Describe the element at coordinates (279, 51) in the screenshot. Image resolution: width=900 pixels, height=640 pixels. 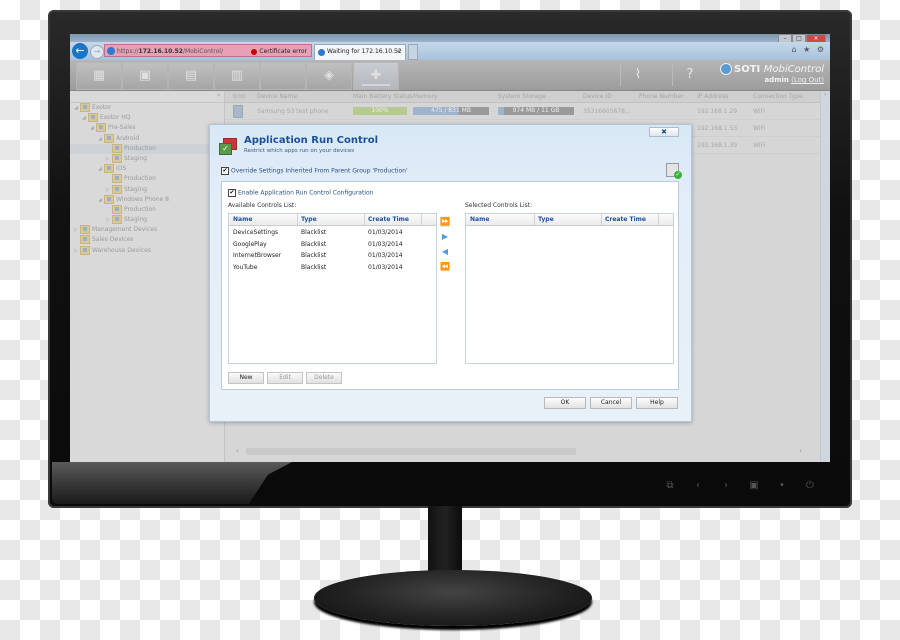
I see `certificate-error-badge: Certificate error` at that location.